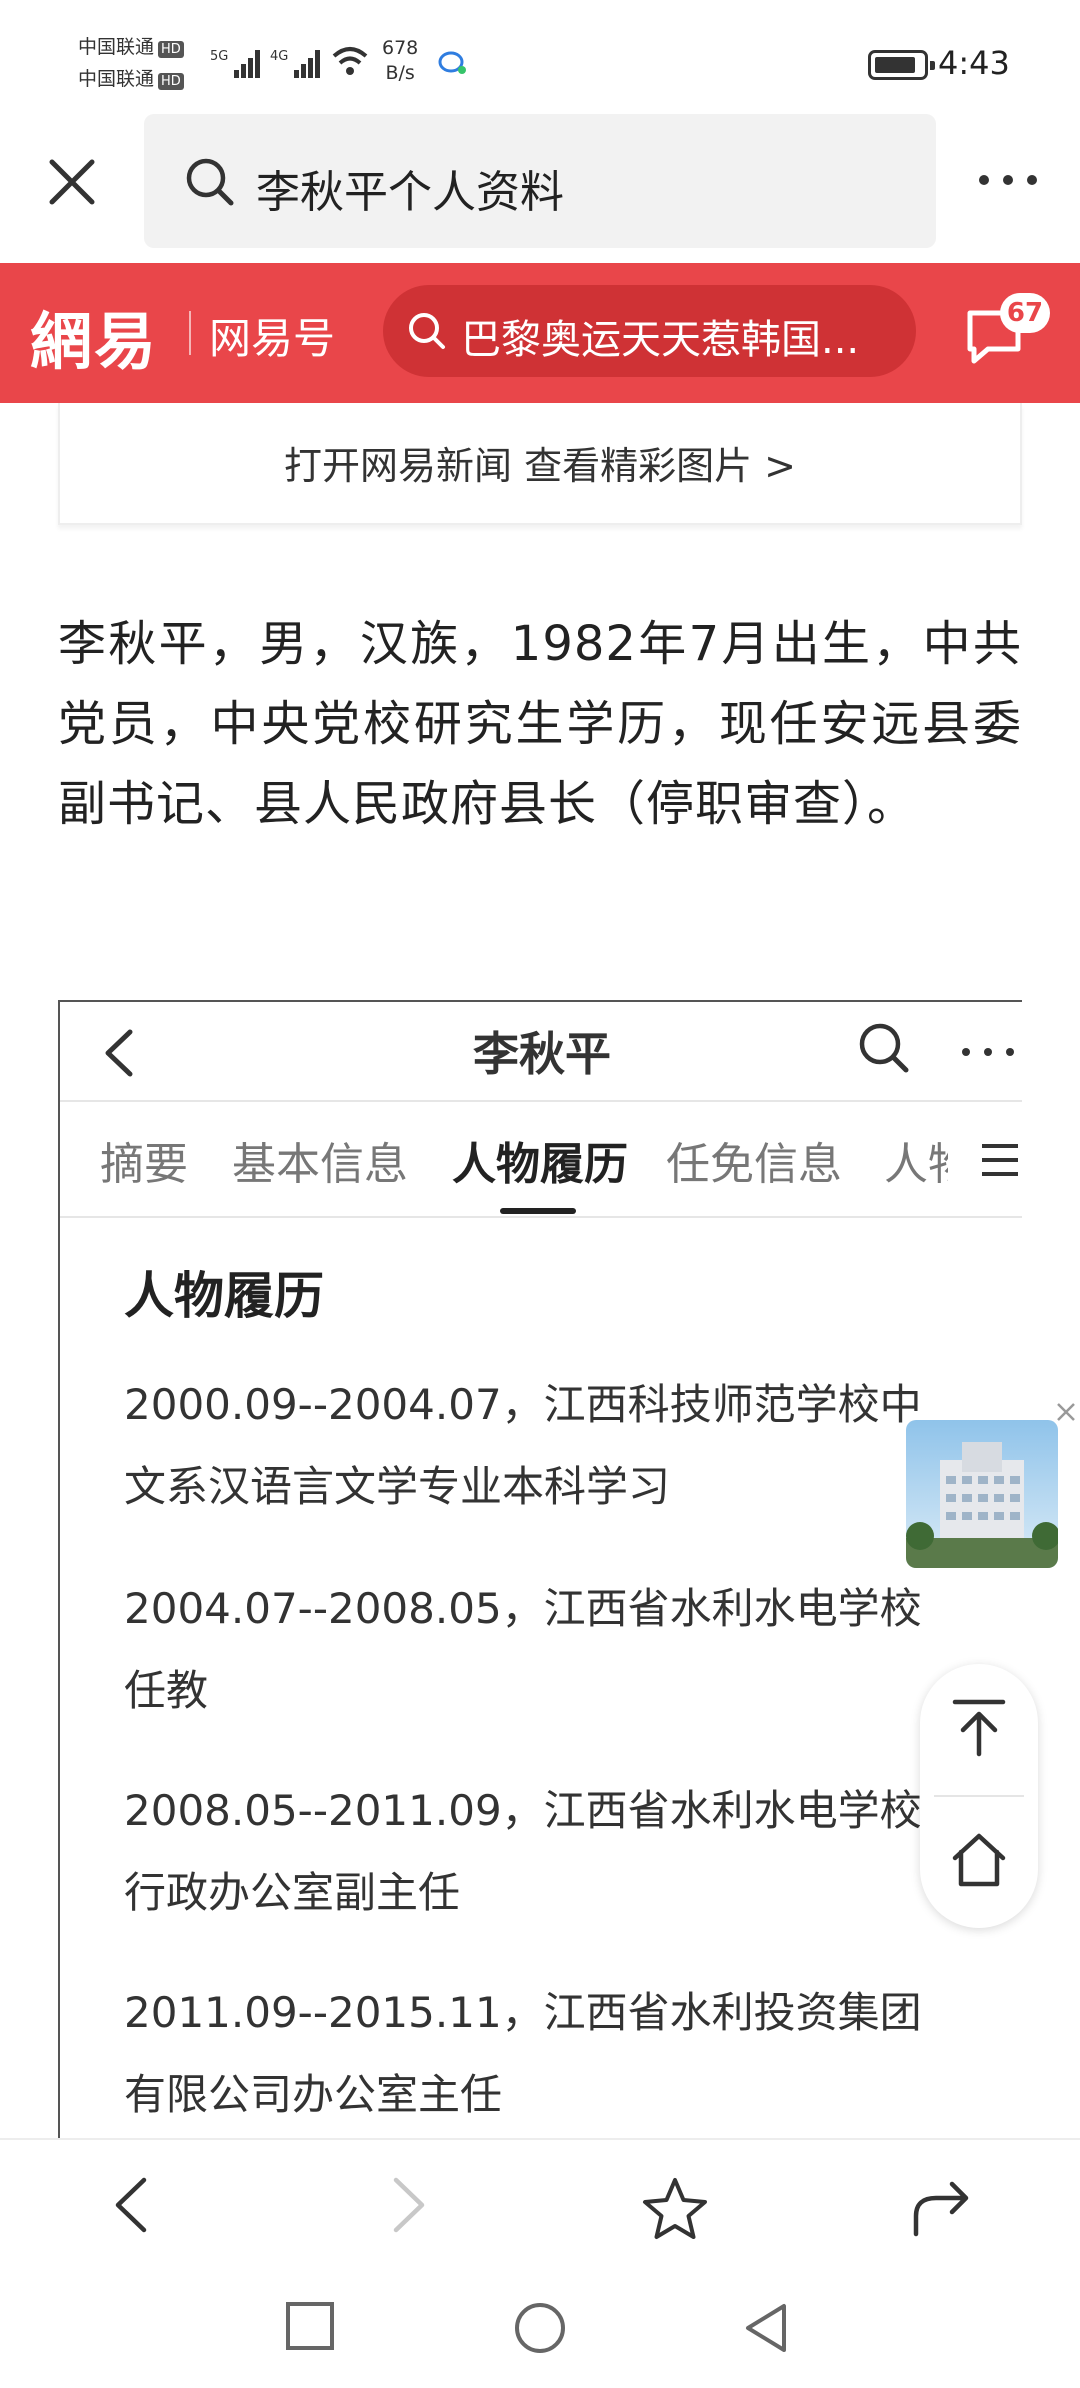 The image size is (1080, 2388). Describe the element at coordinates (131, 47) in the screenshot. I see `carrier-1: 中国联通 HD` at that location.